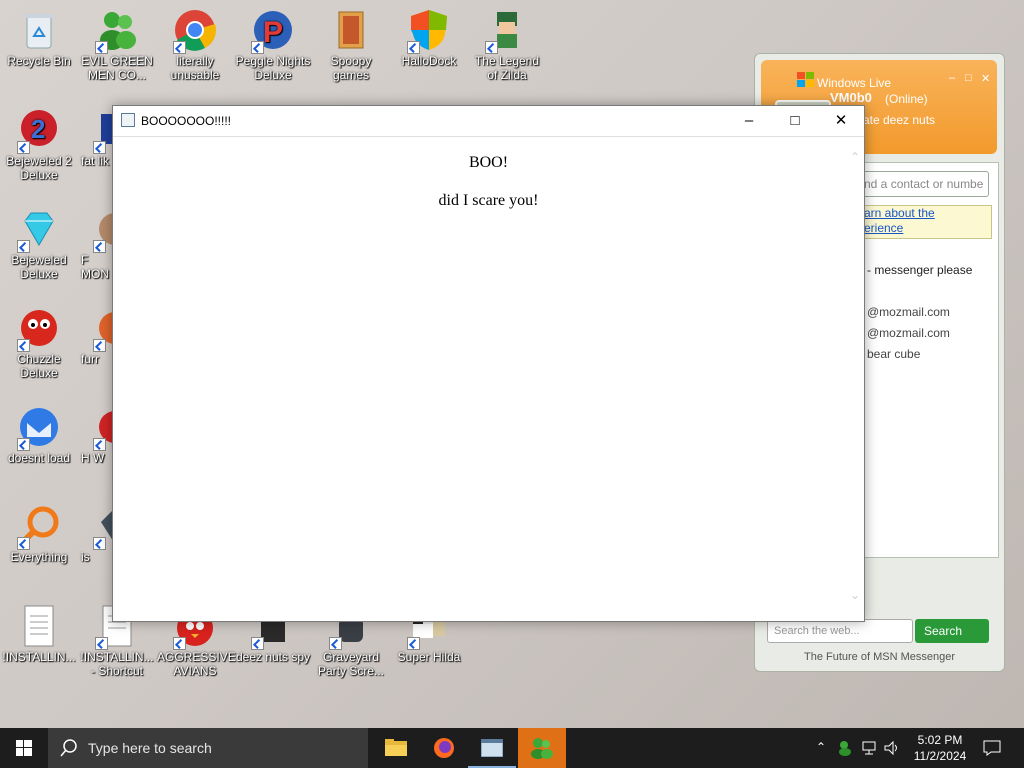 The image size is (1024, 768). I want to click on desktop-icon-peggle-nights: P Peggle Nights Deluxe, so click(273, 43).